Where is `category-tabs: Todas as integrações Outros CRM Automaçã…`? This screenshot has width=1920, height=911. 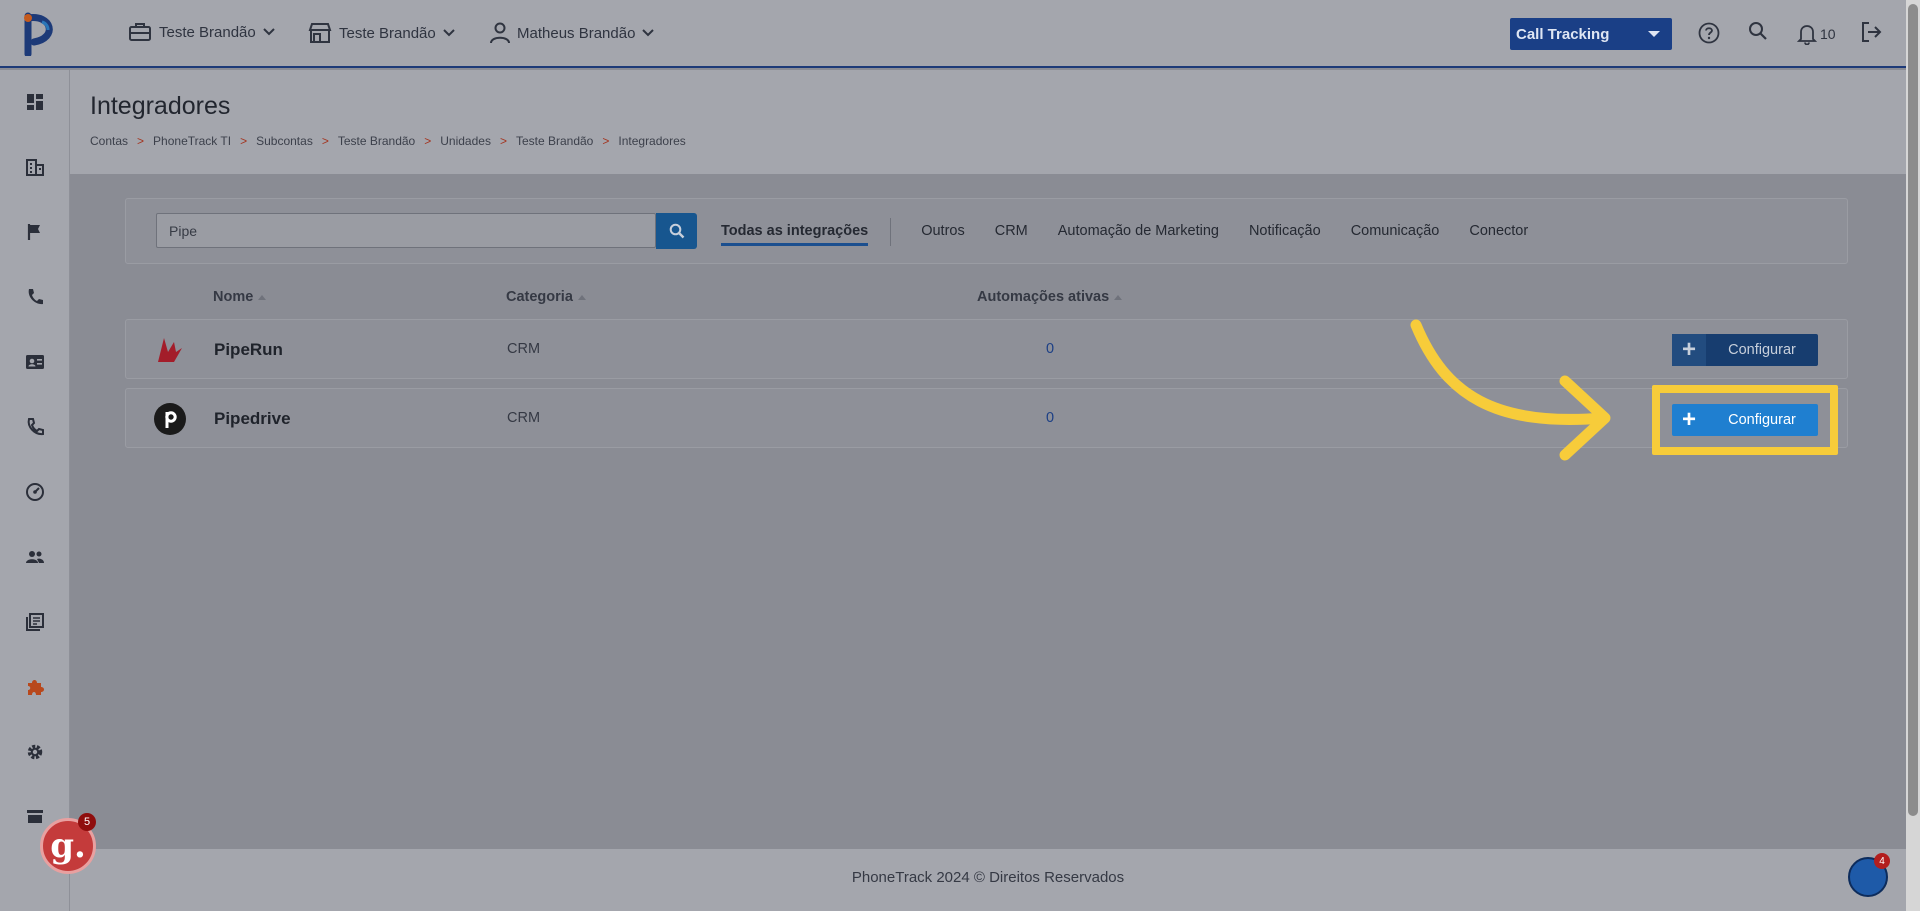 category-tabs: Todas as integrações Outros CRM Automaçã… is located at coordinates (1139, 232).